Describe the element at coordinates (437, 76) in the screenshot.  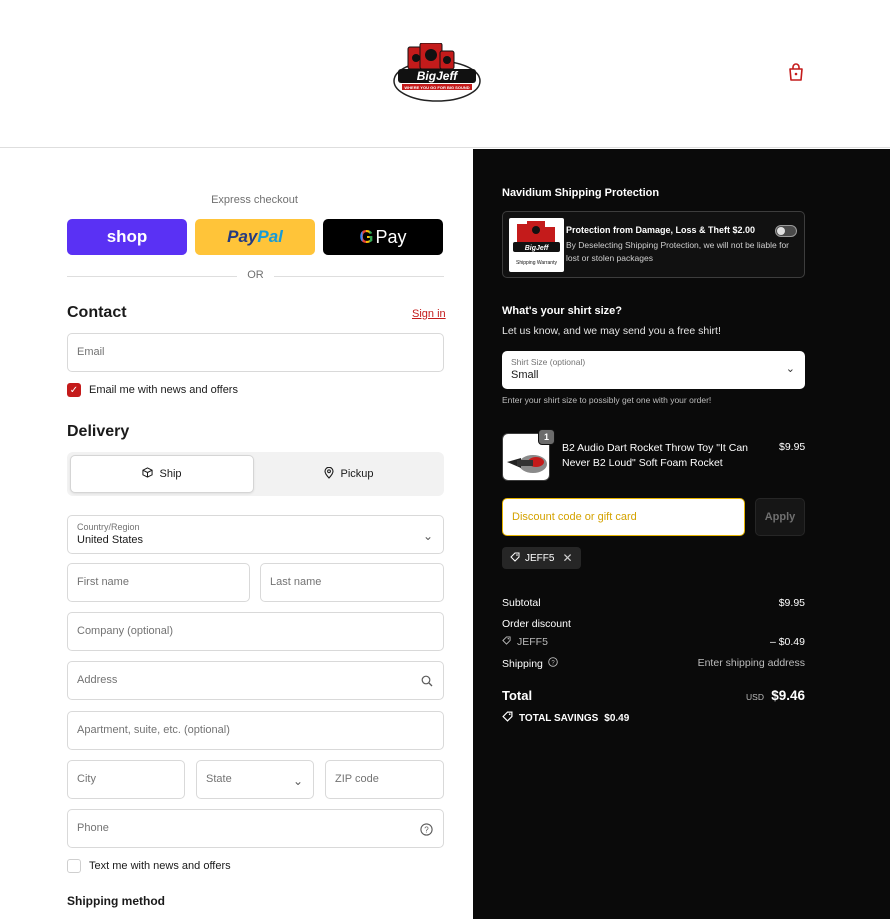
I see `logo-text: BigJeff` at that location.